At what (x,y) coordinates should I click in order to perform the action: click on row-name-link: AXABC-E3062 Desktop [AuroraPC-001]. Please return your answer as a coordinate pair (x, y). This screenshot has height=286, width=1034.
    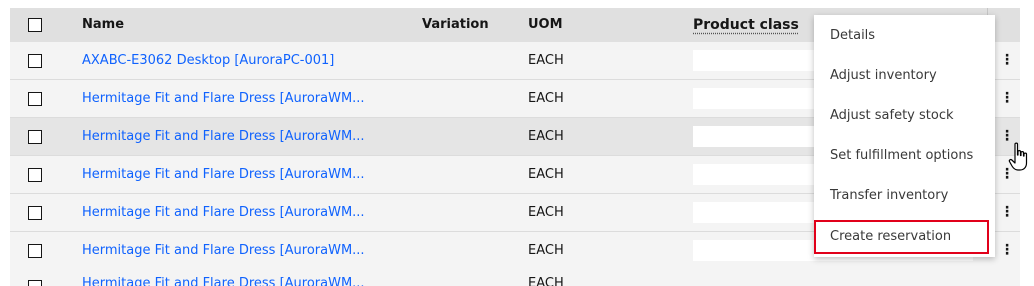
    Looking at the image, I should click on (208, 60).